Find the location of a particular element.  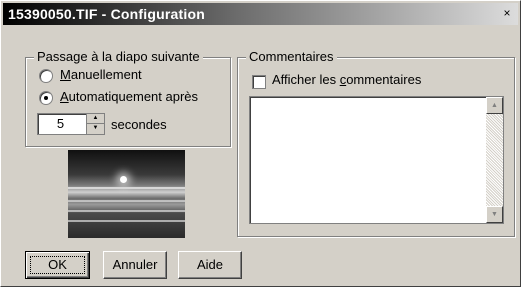

horizon is located at coordinates (126, 188).